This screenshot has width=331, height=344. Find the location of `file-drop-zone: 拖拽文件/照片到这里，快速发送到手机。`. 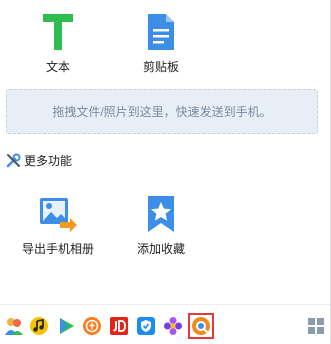

file-drop-zone: 拖拽文件/照片到这里，快速发送到手机。 is located at coordinates (162, 111).